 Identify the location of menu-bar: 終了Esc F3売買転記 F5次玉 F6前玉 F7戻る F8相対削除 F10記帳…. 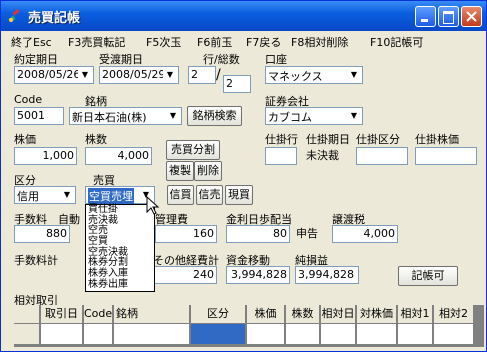
(243, 40).